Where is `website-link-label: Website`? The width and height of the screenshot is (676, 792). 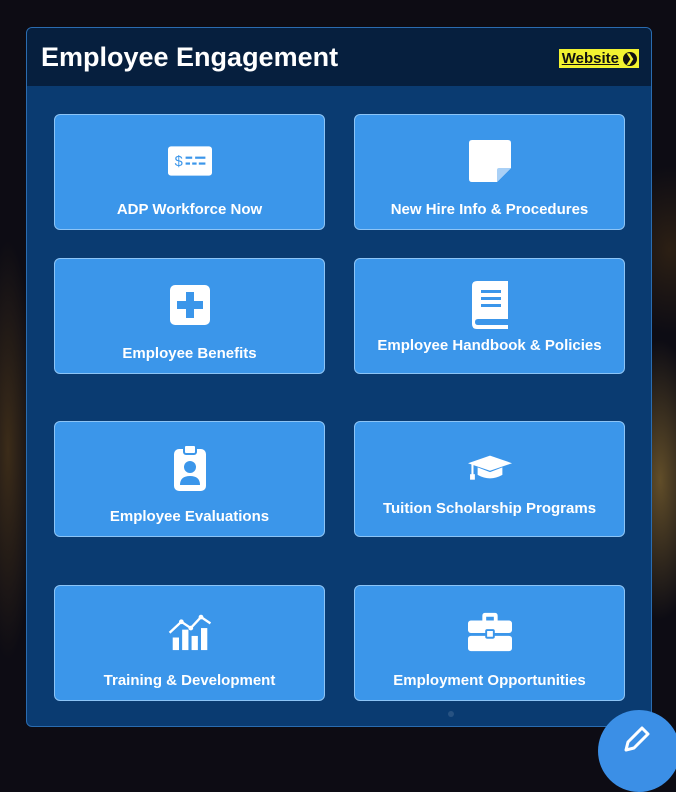
website-link-label: Website is located at coordinates (590, 58).